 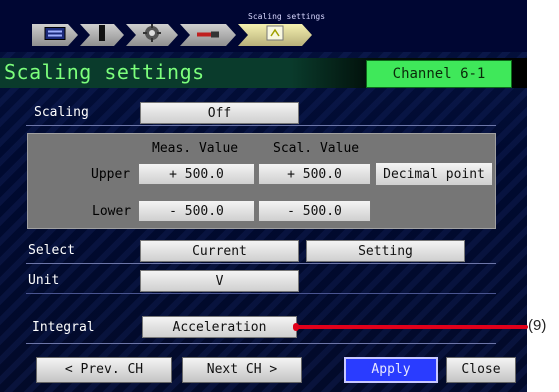 I want to click on callout-line, so click(x=412, y=327).